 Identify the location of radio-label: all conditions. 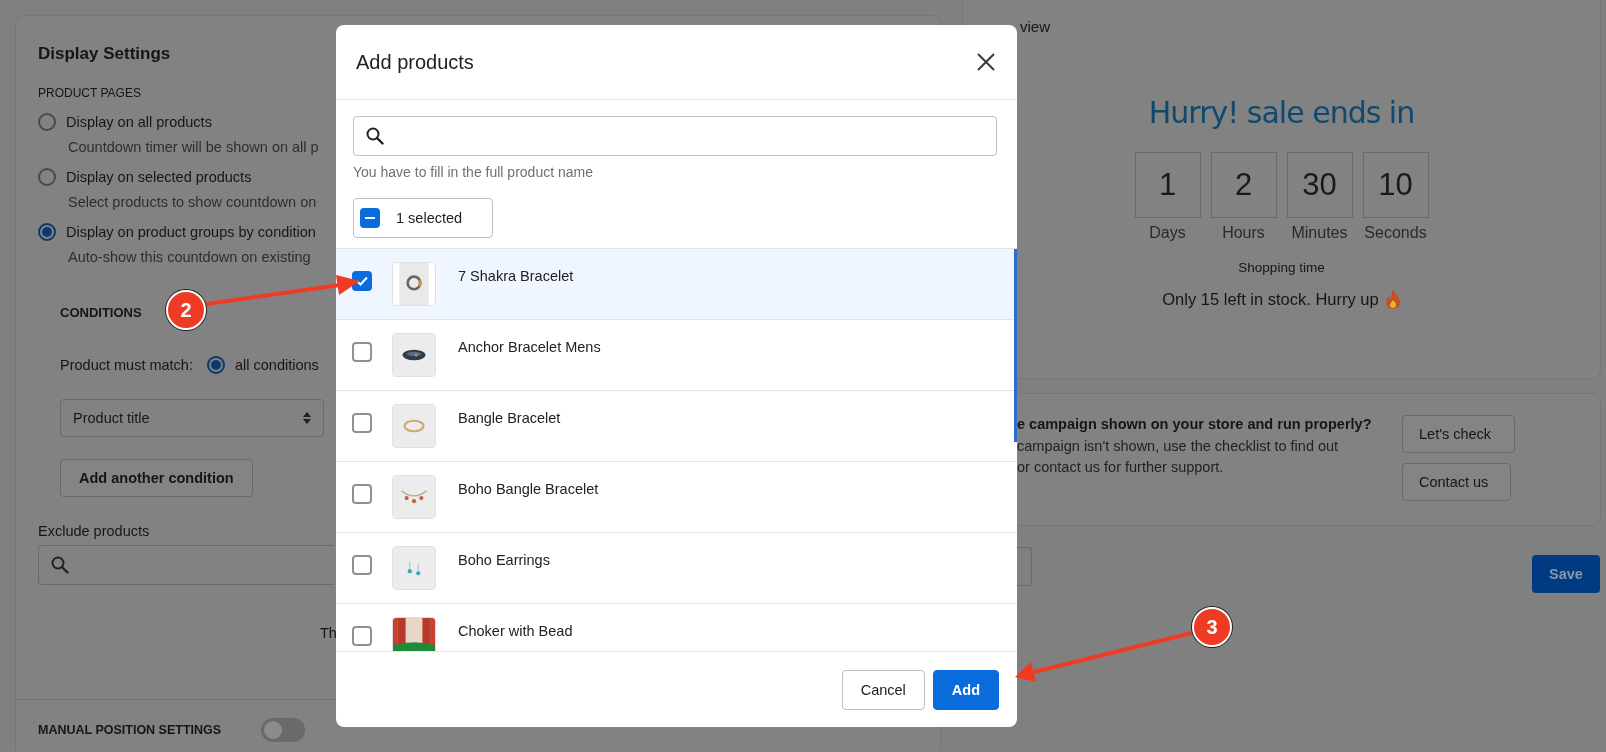
(276, 365).